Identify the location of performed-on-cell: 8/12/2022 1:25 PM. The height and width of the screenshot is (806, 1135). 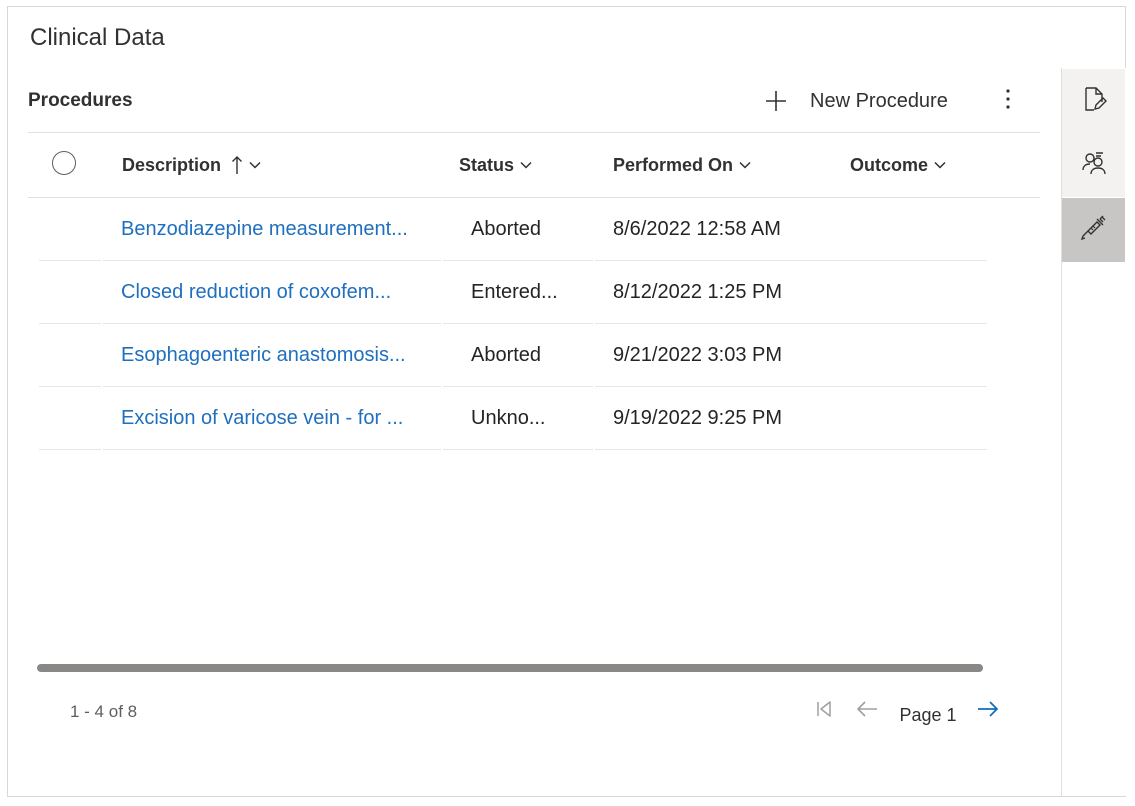
(698, 292).